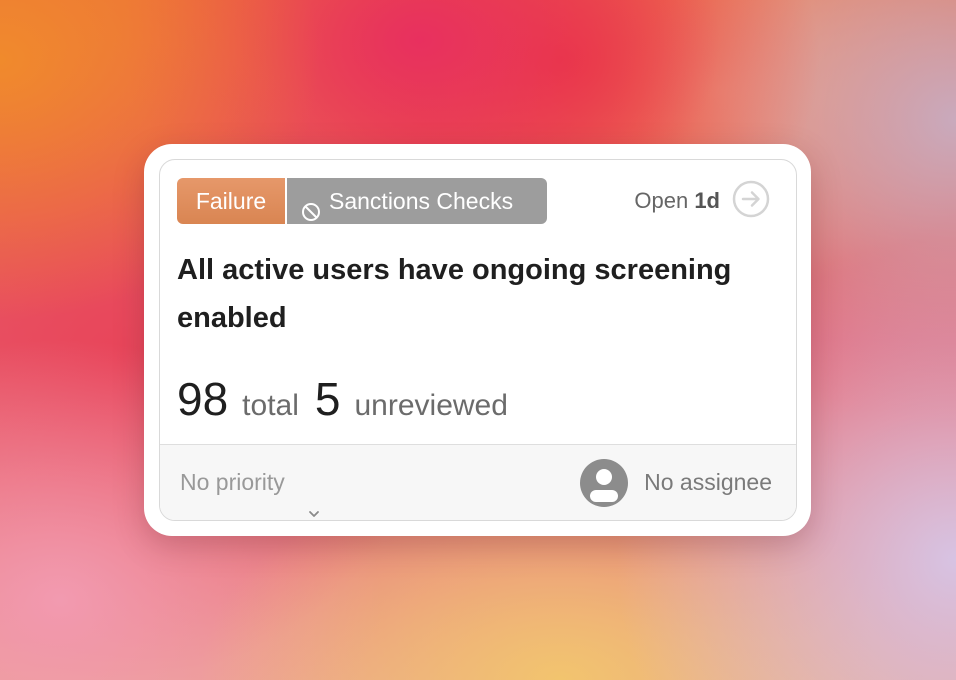  Describe the element at coordinates (311, 206) in the screenshot. I see `ban-icon` at that location.